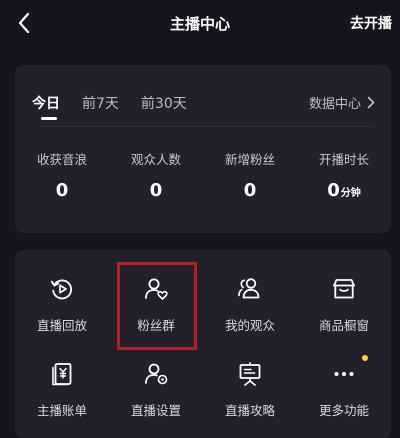 This screenshot has width=400, height=438. I want to click on go-live-button: 去开播, so click(371, 23).